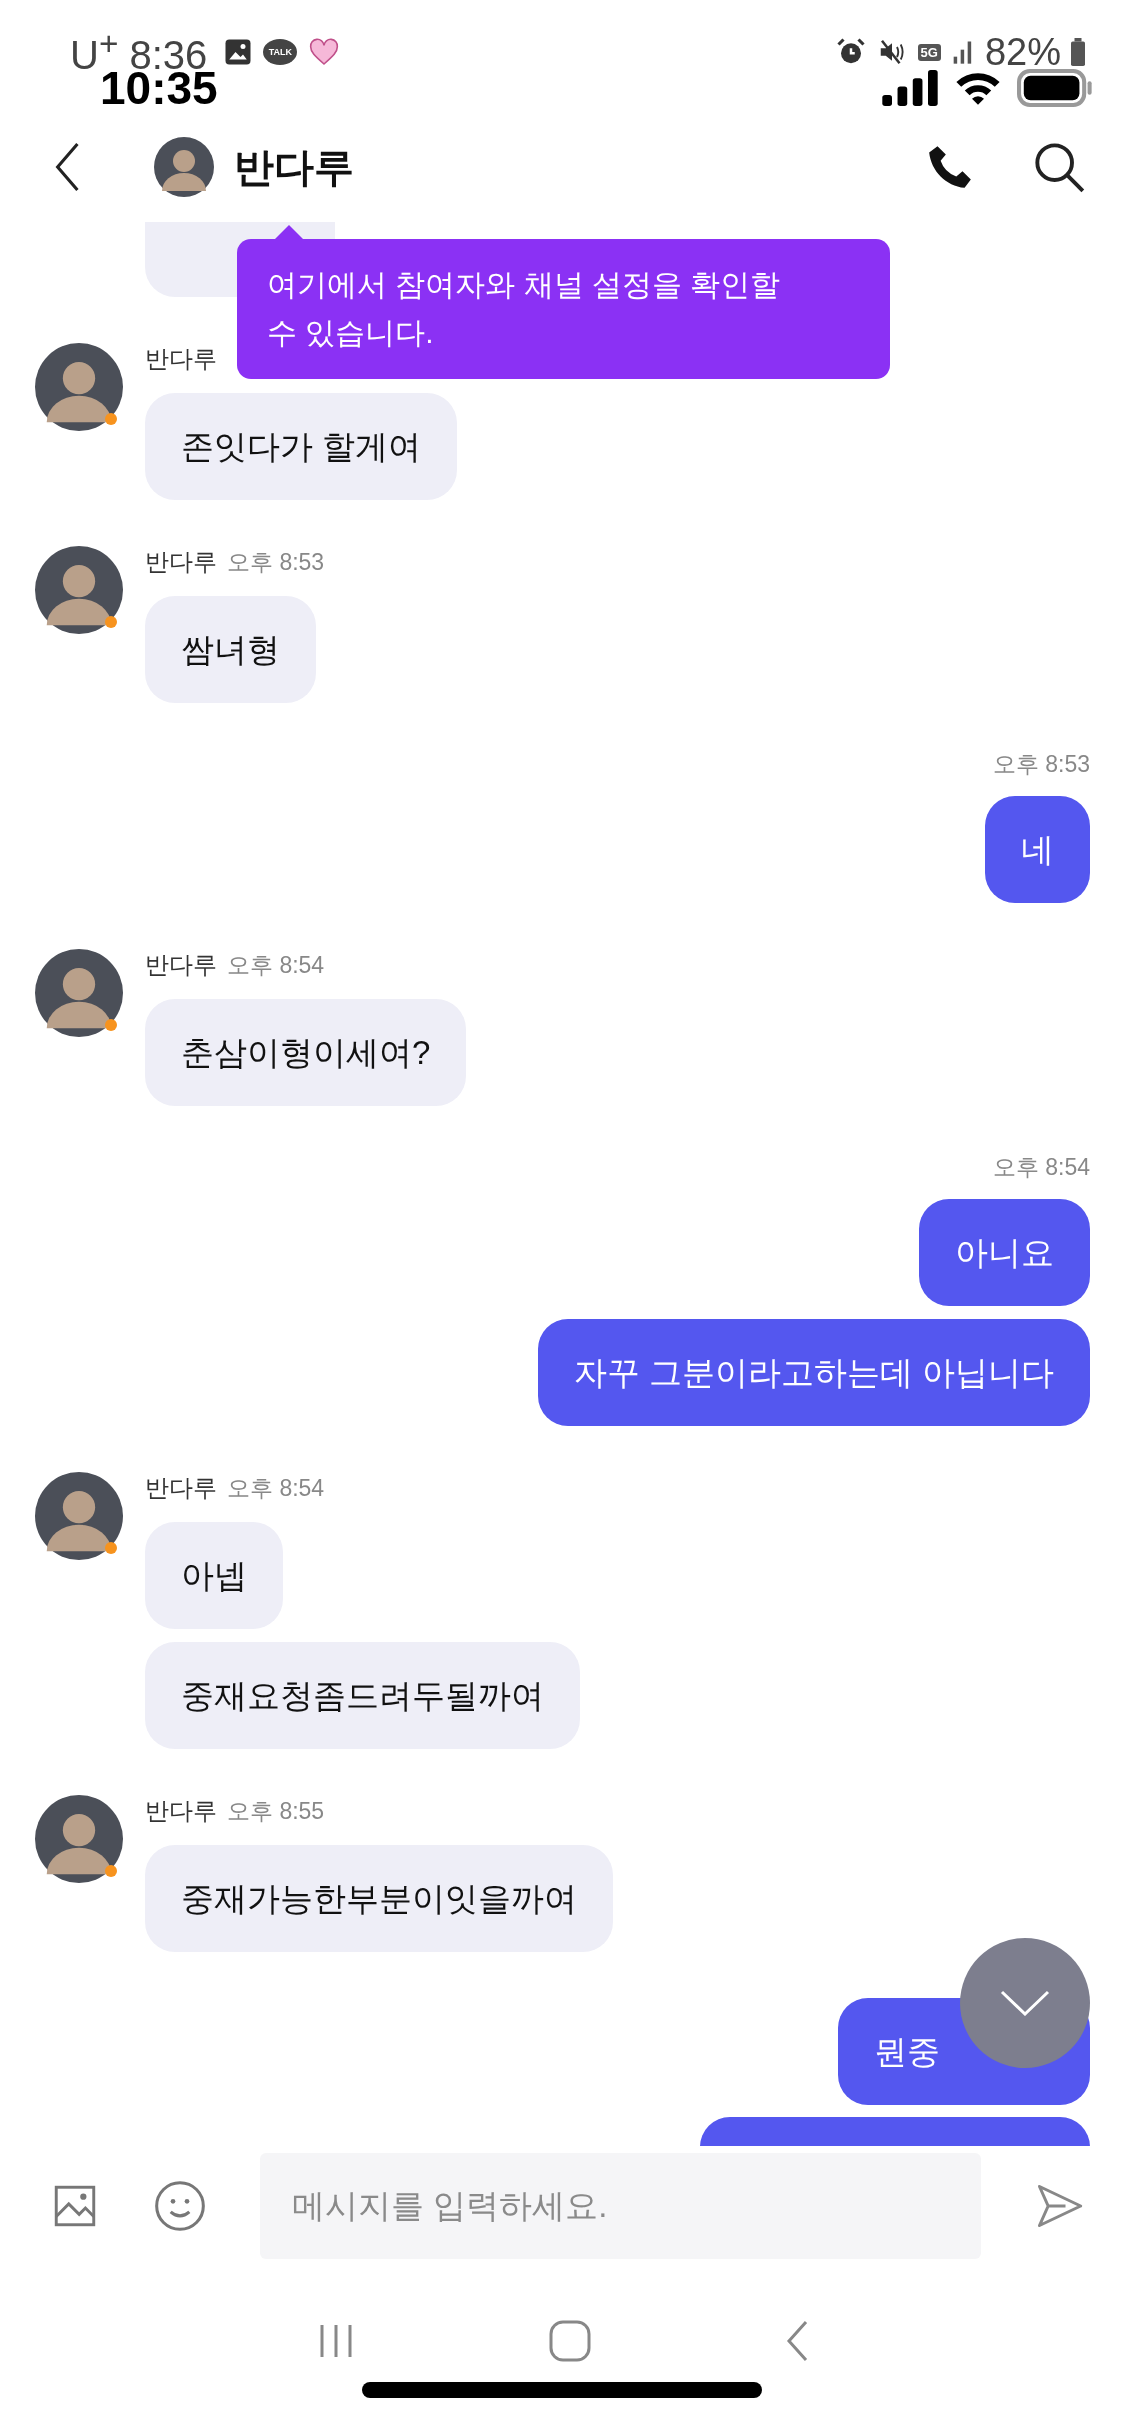 The image size is (1125, 2436). I want to click on message-time: 오후 8:55, so click(276, 1811).